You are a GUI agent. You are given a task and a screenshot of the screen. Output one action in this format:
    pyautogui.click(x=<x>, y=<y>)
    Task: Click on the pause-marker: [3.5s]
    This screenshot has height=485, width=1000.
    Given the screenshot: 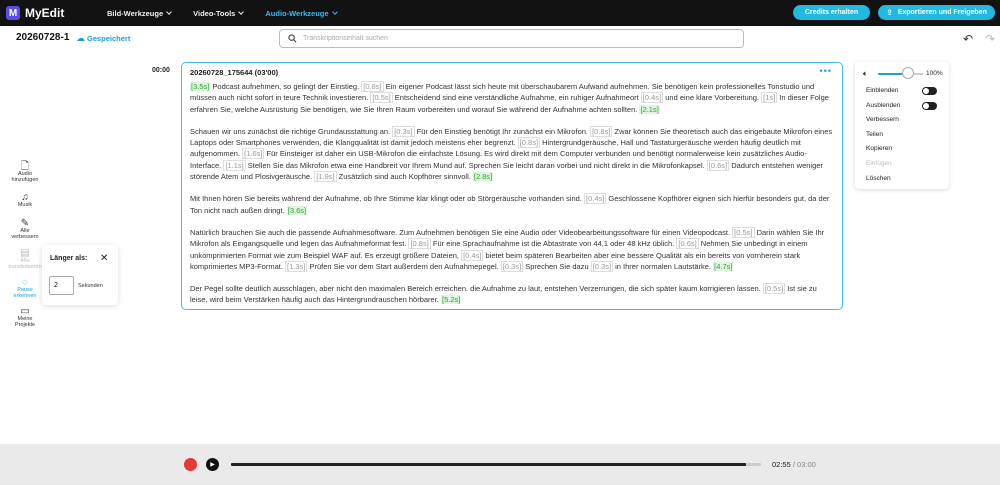 What is the action you would take?
    pyautogui.click(x=200, y=86)
    